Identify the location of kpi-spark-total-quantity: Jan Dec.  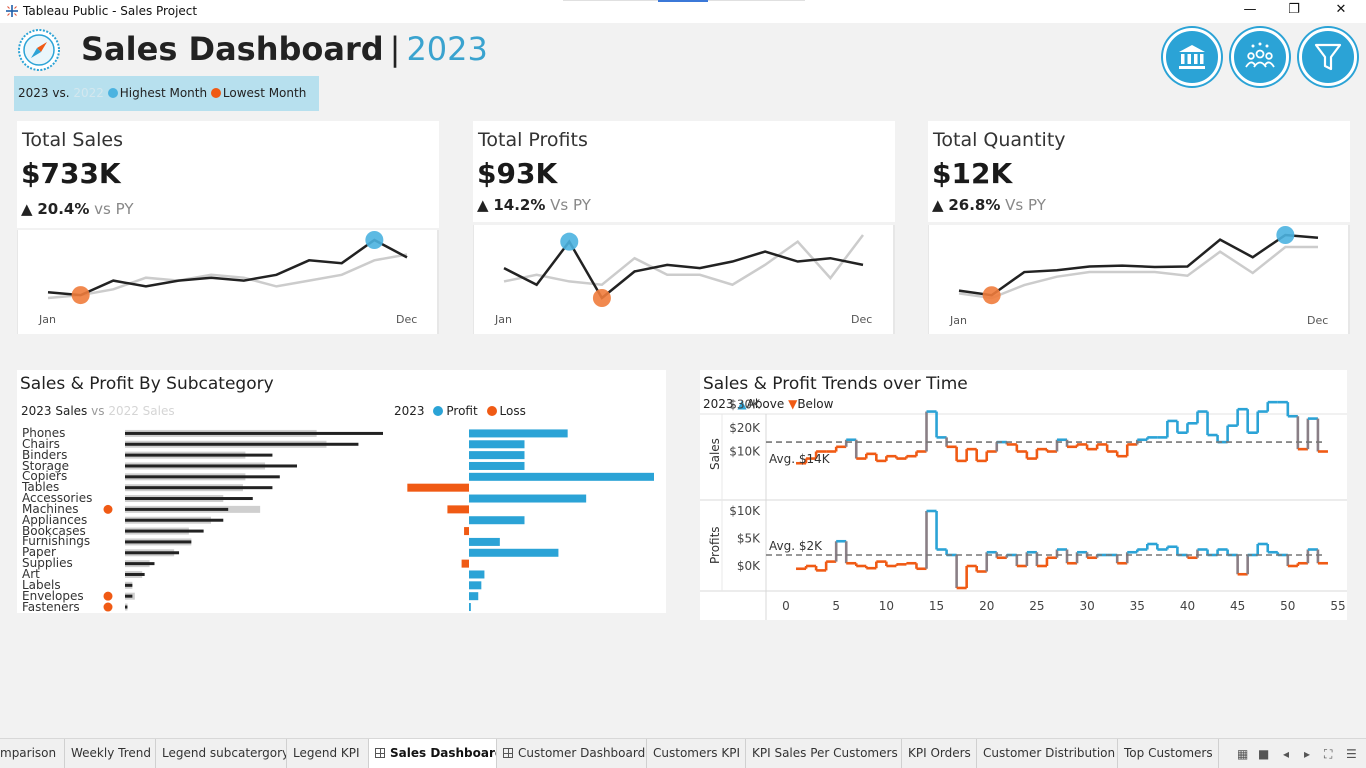
(1139, 279).